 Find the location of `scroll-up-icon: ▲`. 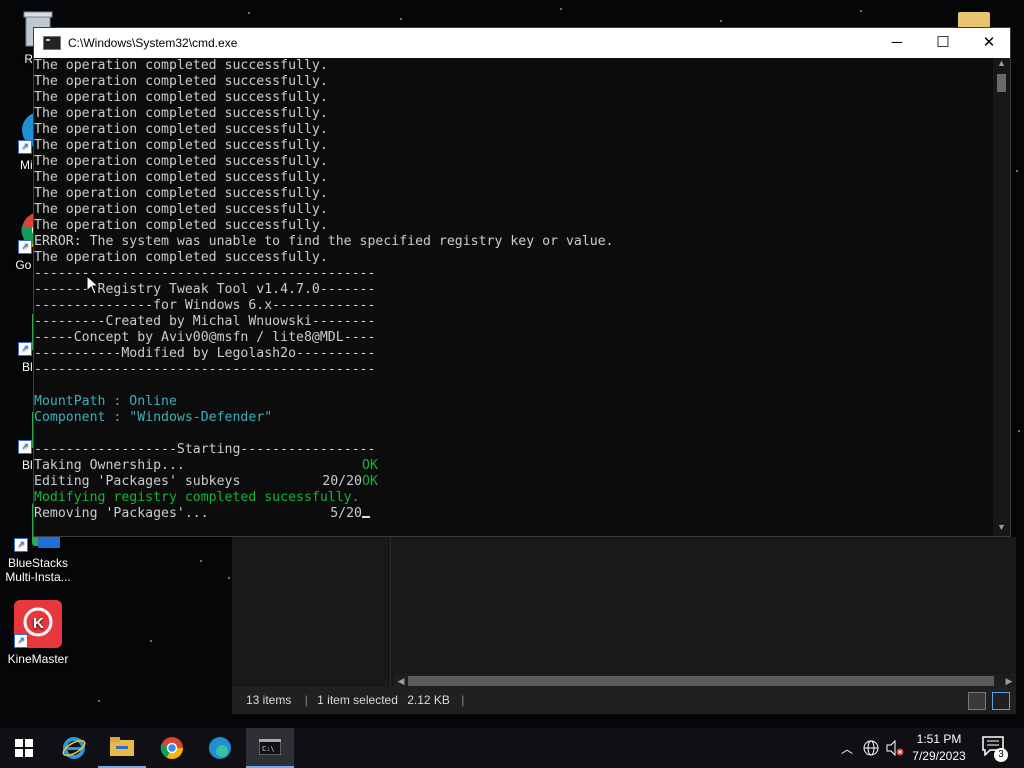

scroll-up-icon: ▲ is located at coordinates (1001, 65).